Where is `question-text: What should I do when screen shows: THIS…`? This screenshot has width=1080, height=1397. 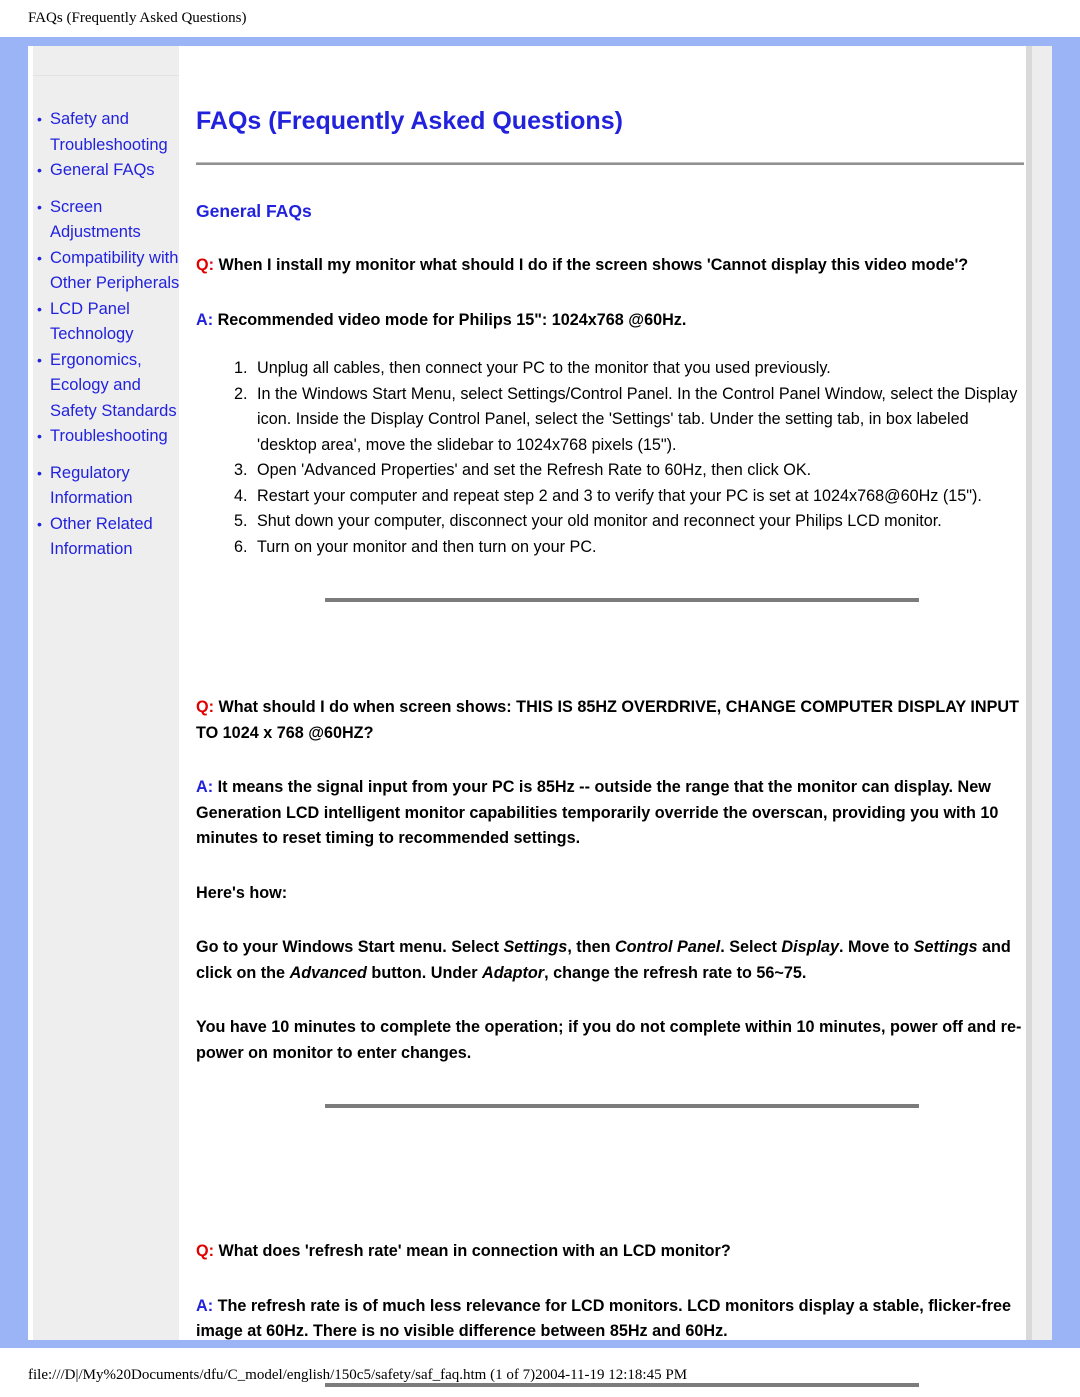 question-text: What should I do when screen shows: THIS… is located at coordinates (607, 720).